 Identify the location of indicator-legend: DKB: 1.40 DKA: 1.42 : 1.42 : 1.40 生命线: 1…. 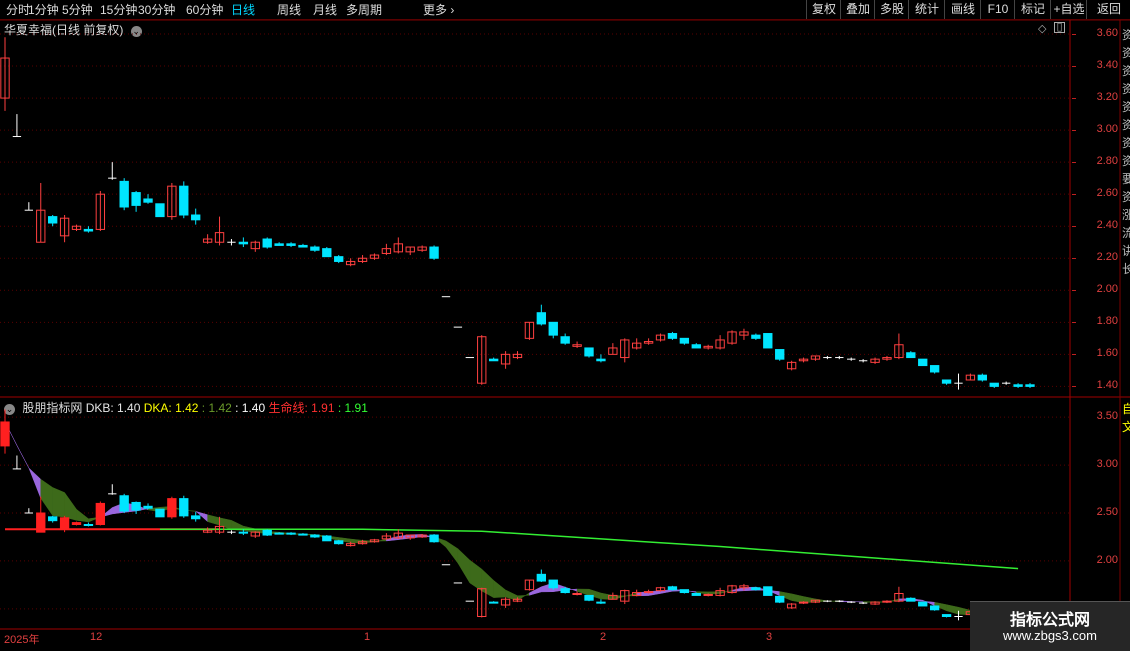
(227, 408).